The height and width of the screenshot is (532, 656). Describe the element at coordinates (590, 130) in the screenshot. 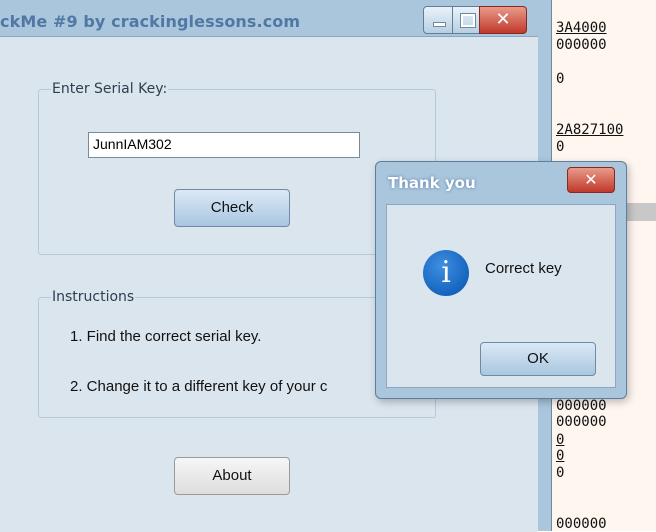

I see `background-text-line: 2A827100` at that location.